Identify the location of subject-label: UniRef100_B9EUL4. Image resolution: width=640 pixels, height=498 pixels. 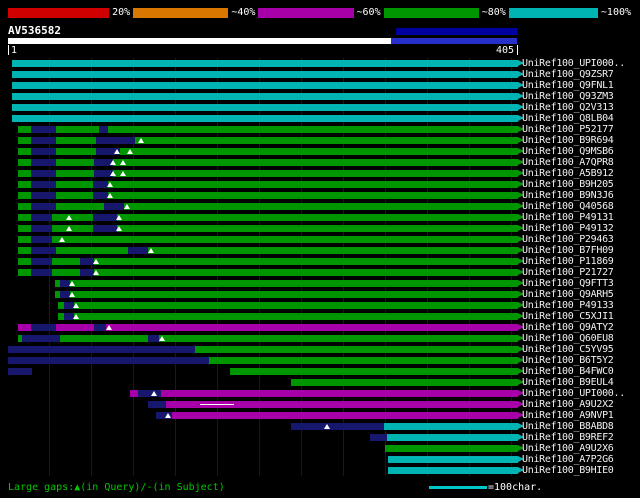
(568, 382).